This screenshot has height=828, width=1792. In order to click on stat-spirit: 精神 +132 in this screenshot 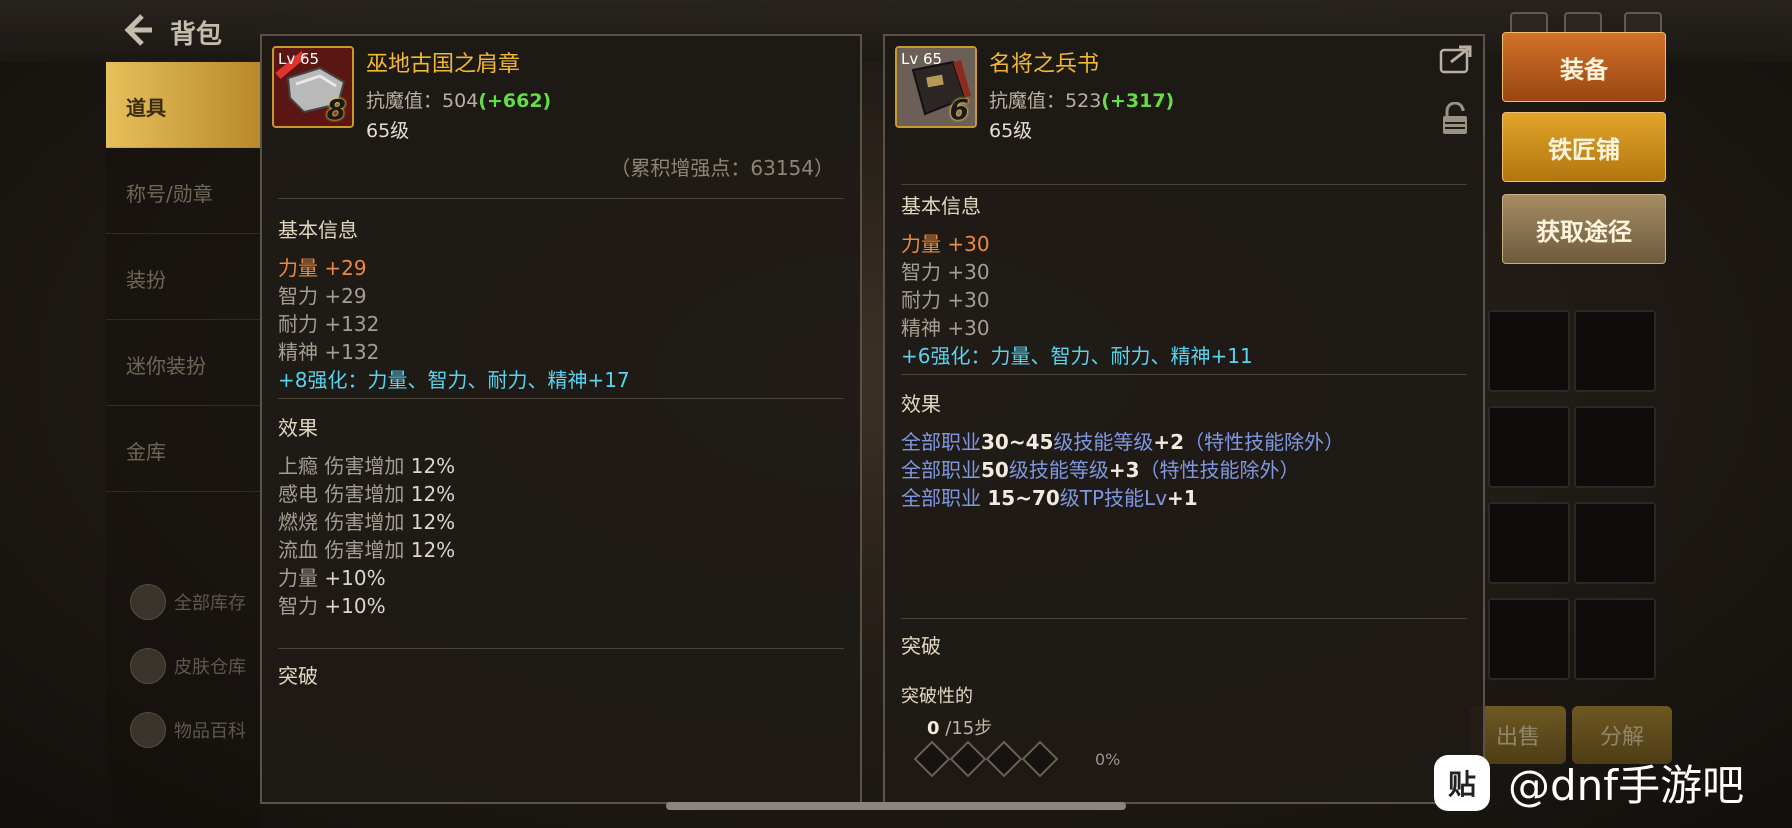, I will do `click(328, 350)`.